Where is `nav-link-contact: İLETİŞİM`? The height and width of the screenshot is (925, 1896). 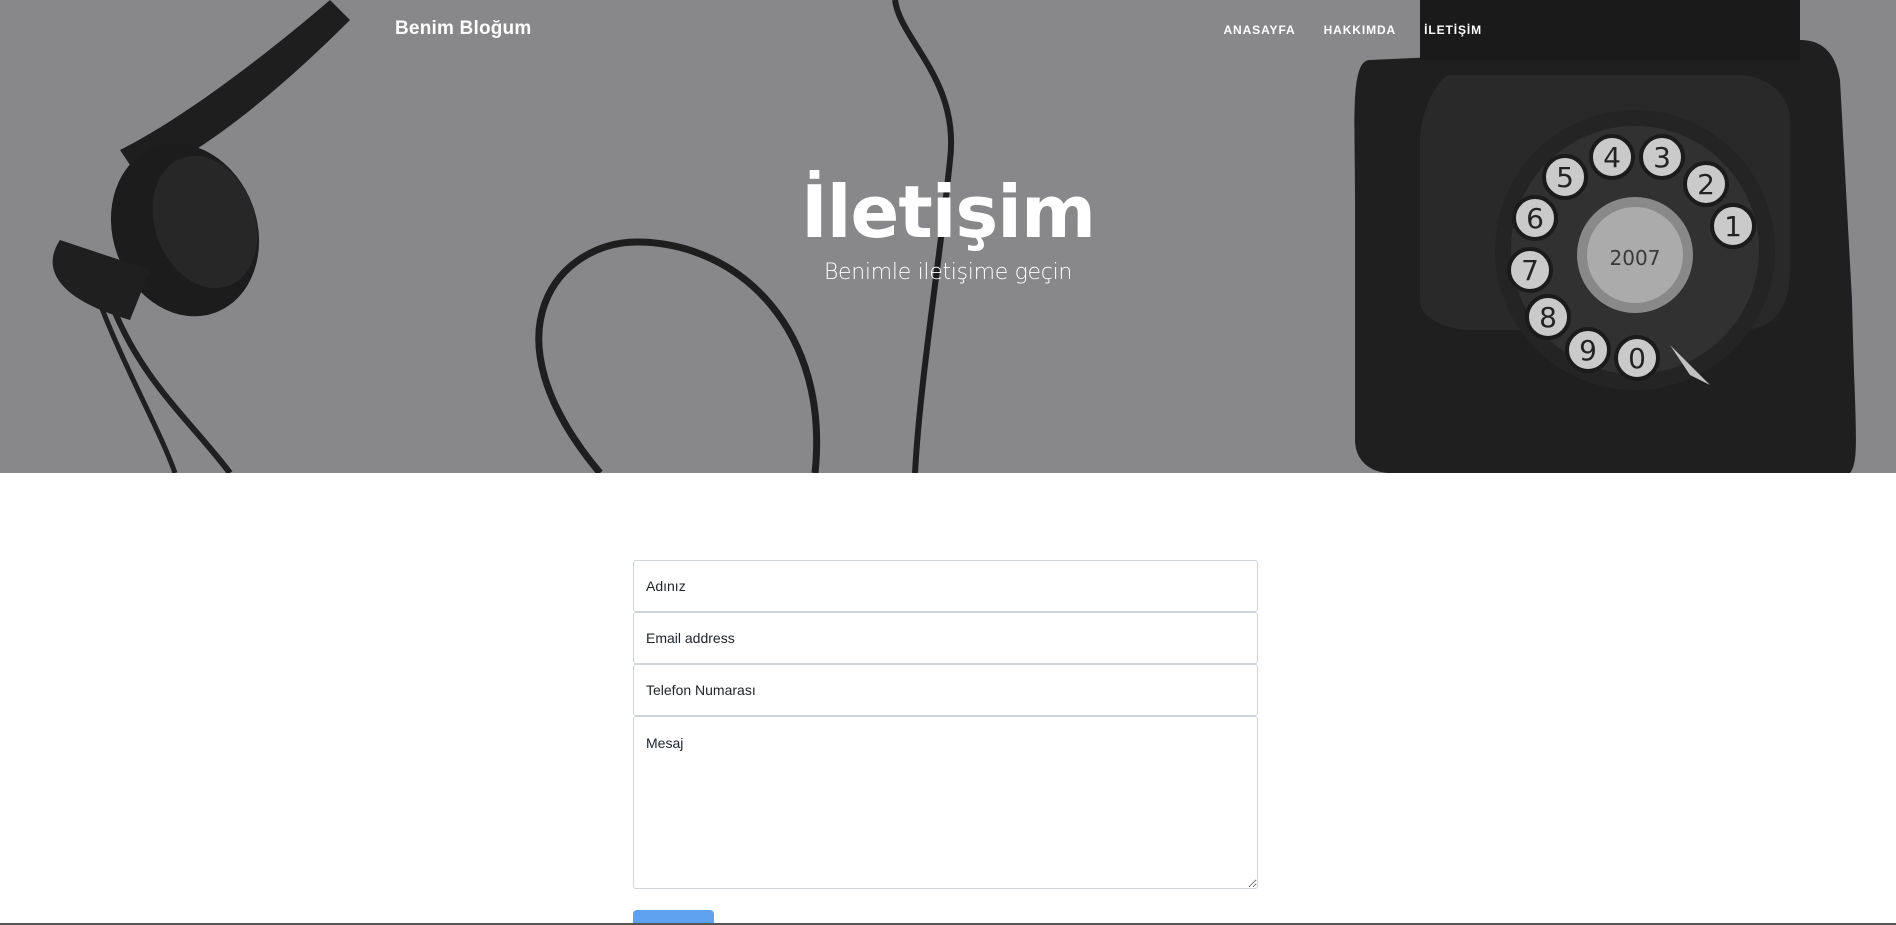
nav-link-contact: İLETİŞİM is located at coordinates (1446, 30).